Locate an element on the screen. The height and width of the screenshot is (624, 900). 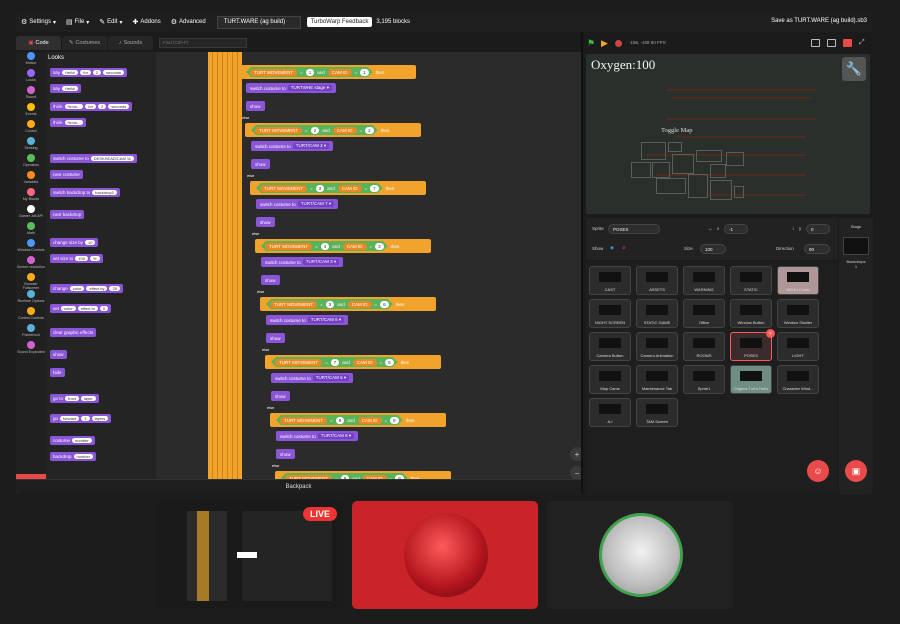
palette-block: show is located at coordinates (58, 354).